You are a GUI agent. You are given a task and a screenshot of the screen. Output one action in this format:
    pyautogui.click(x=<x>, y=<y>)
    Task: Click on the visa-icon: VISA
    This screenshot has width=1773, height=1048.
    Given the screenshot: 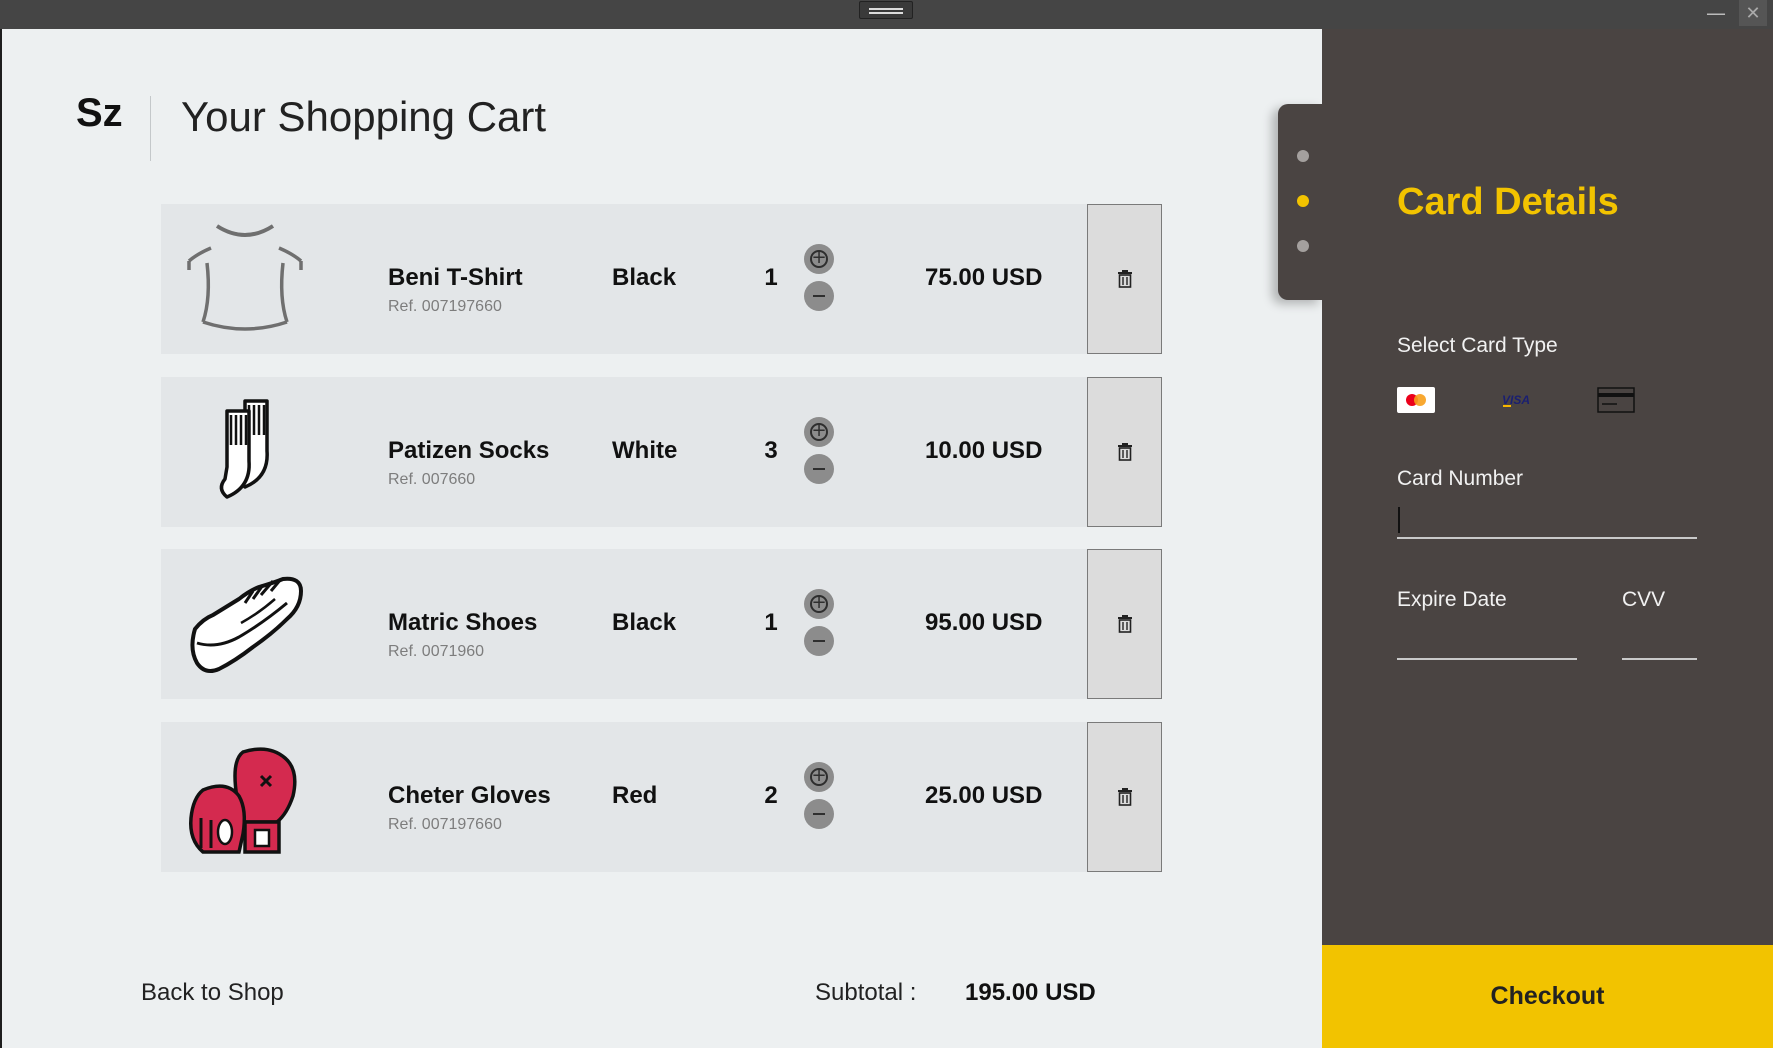 What is the action you would take?
    pyautogui.click(x=1516, y=400)
    